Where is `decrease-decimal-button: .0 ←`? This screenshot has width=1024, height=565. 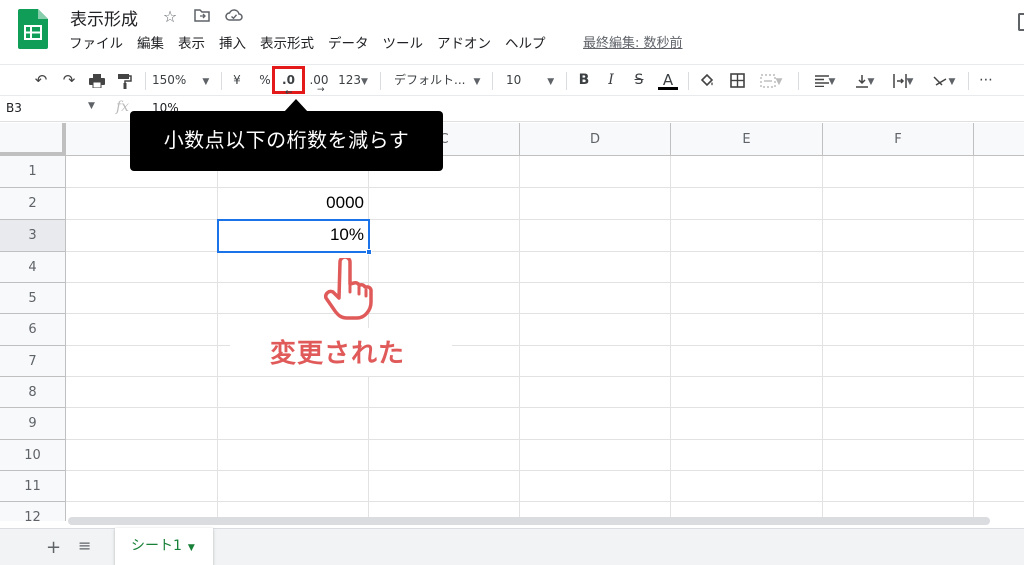 decrease-decimal-button: .0 ← is located at coordinates (288, 82).